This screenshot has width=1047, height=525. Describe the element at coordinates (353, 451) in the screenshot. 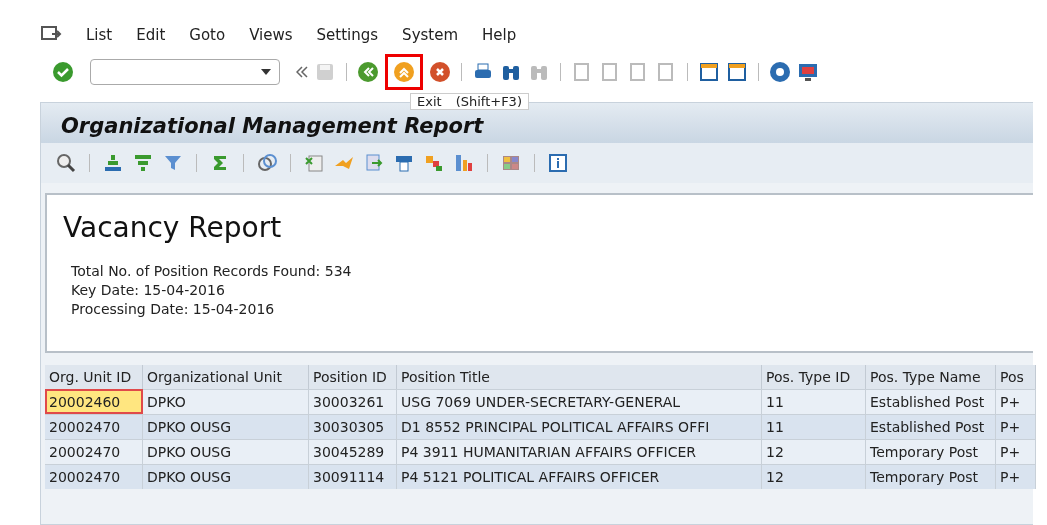

I see `table-cell: 30045289` at that location.